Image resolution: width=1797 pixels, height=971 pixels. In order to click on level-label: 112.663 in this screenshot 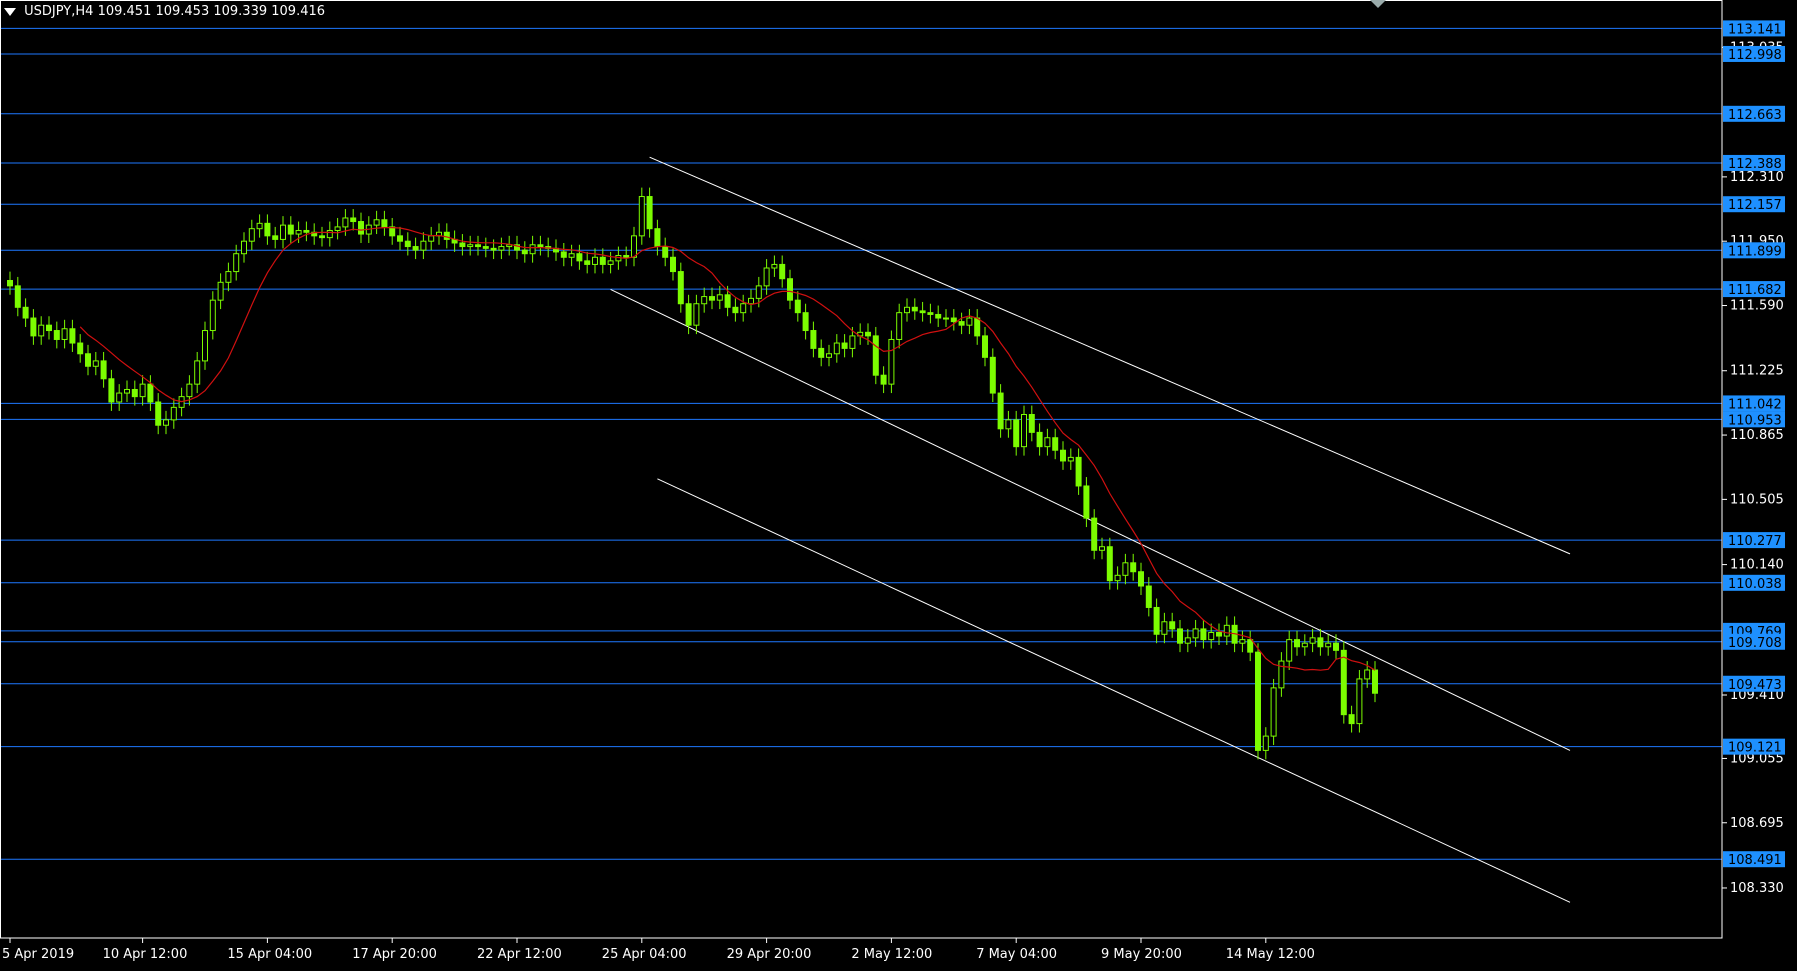, I will do `click(1755, 115)`.